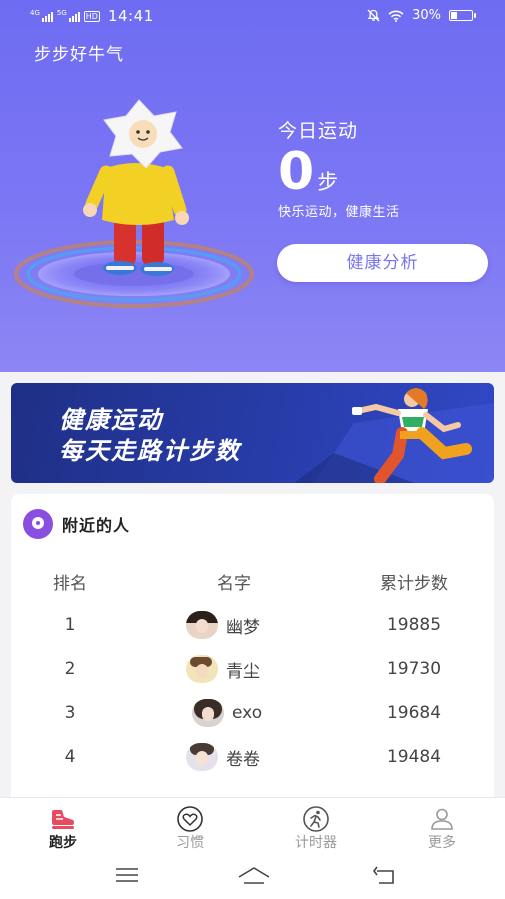  I want to click on menu-icon, so click(127, 875).